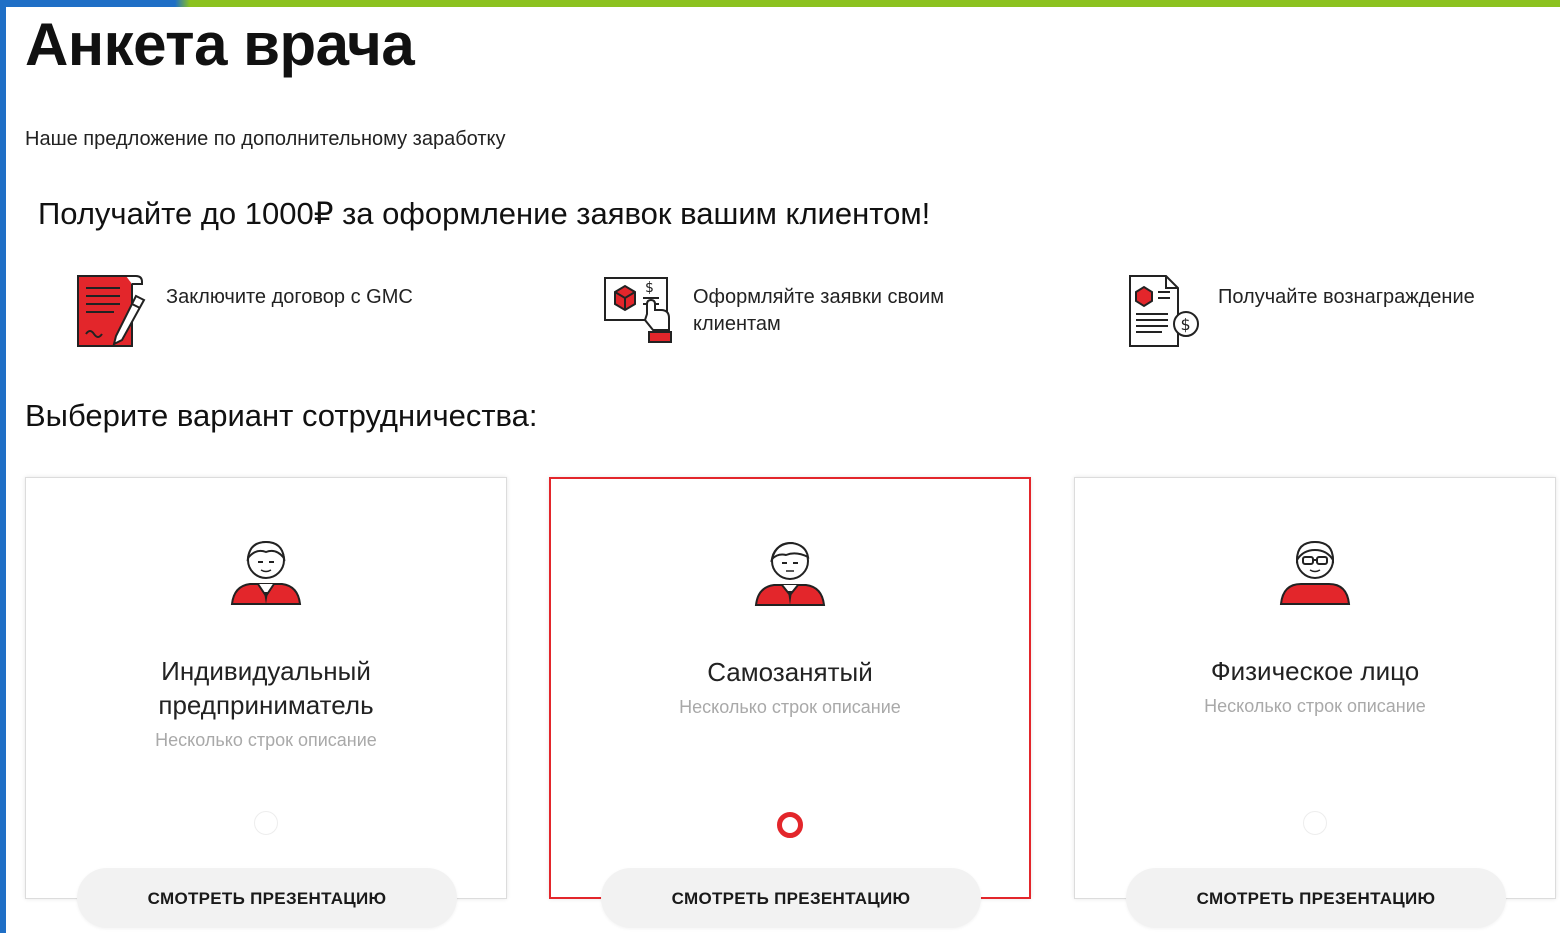 The width and height of the screenshot is (1560, 933). I want to click on option-title: Физическое лицо, so click(1315, 671).